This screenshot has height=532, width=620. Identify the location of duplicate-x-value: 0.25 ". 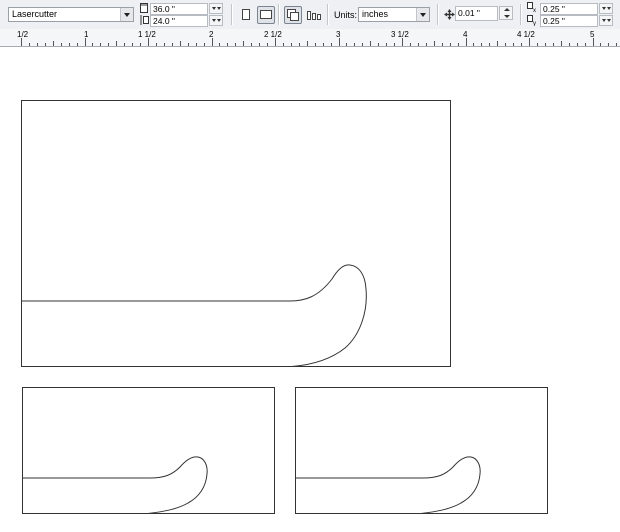
(554, 9).